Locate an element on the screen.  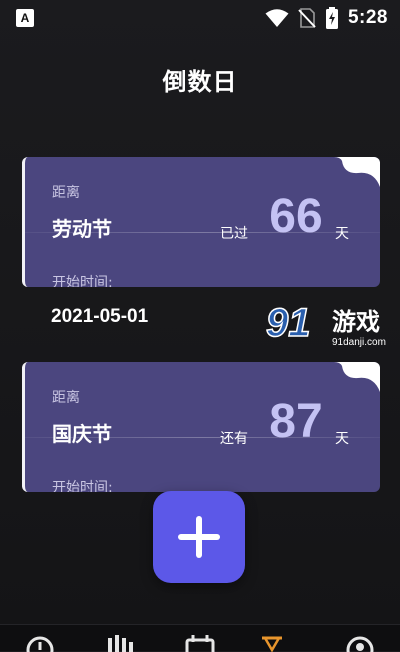
bottom-nav is located at coordinates (200, 638).